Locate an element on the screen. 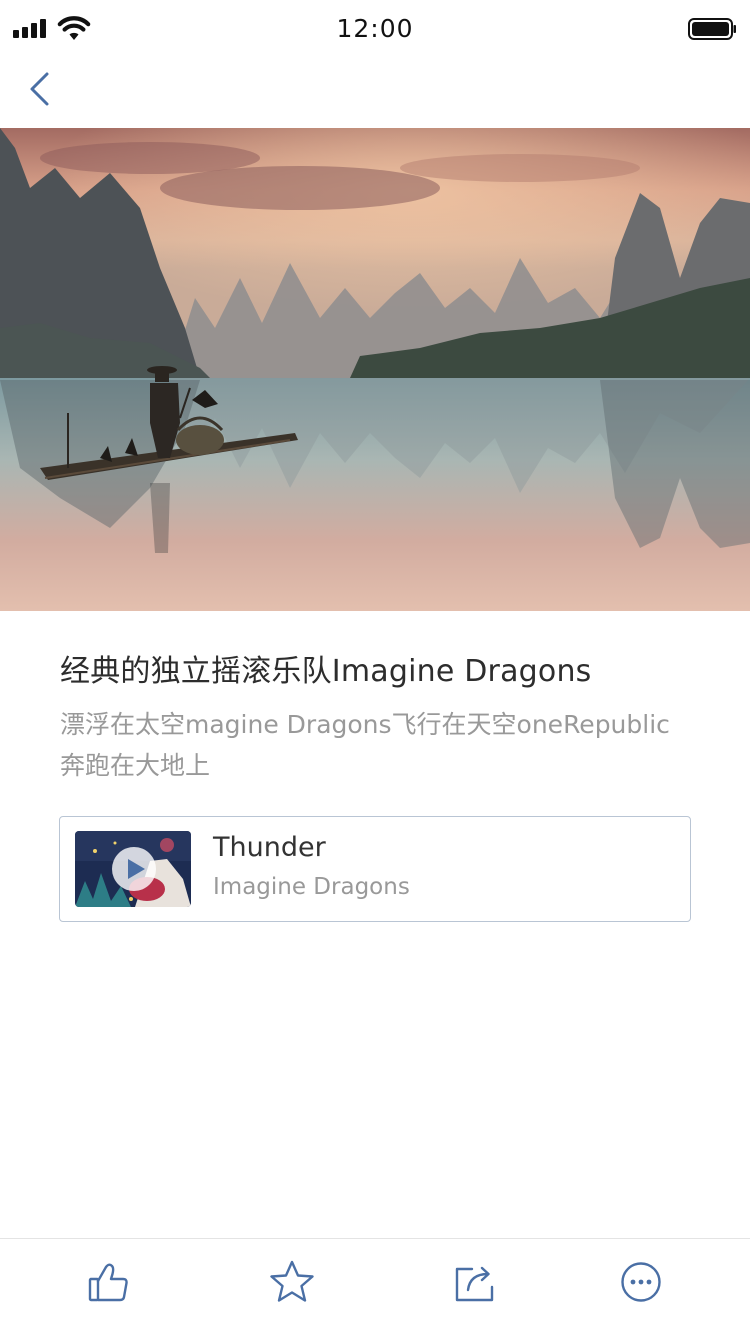 The width and height of the screenshot is (750, 1334). back-button is located at coordinates (42, 89).